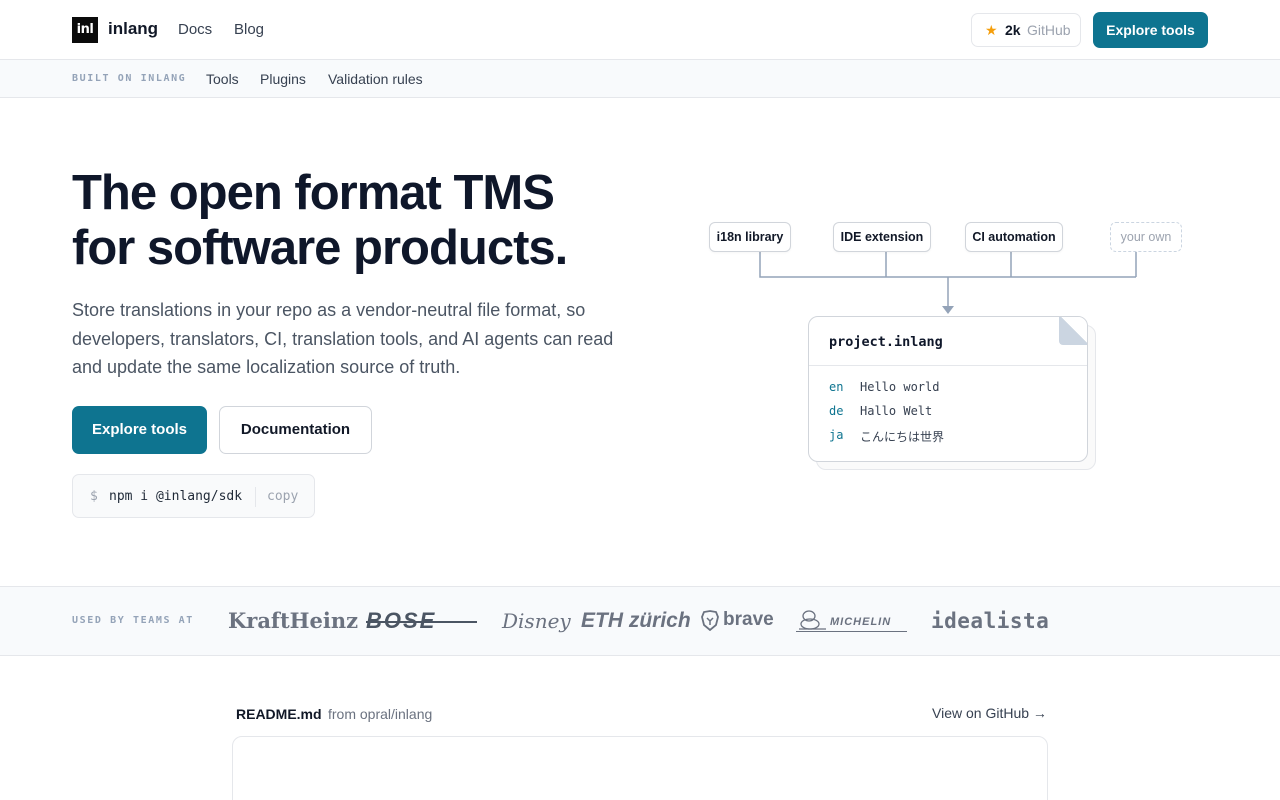 This screenshot has height=800, width=1280. What do you see at coordinates (750, 237) in the screenshot?
I see `source-chip-i18n-library: i18n library` at bounding box center [750, 237].